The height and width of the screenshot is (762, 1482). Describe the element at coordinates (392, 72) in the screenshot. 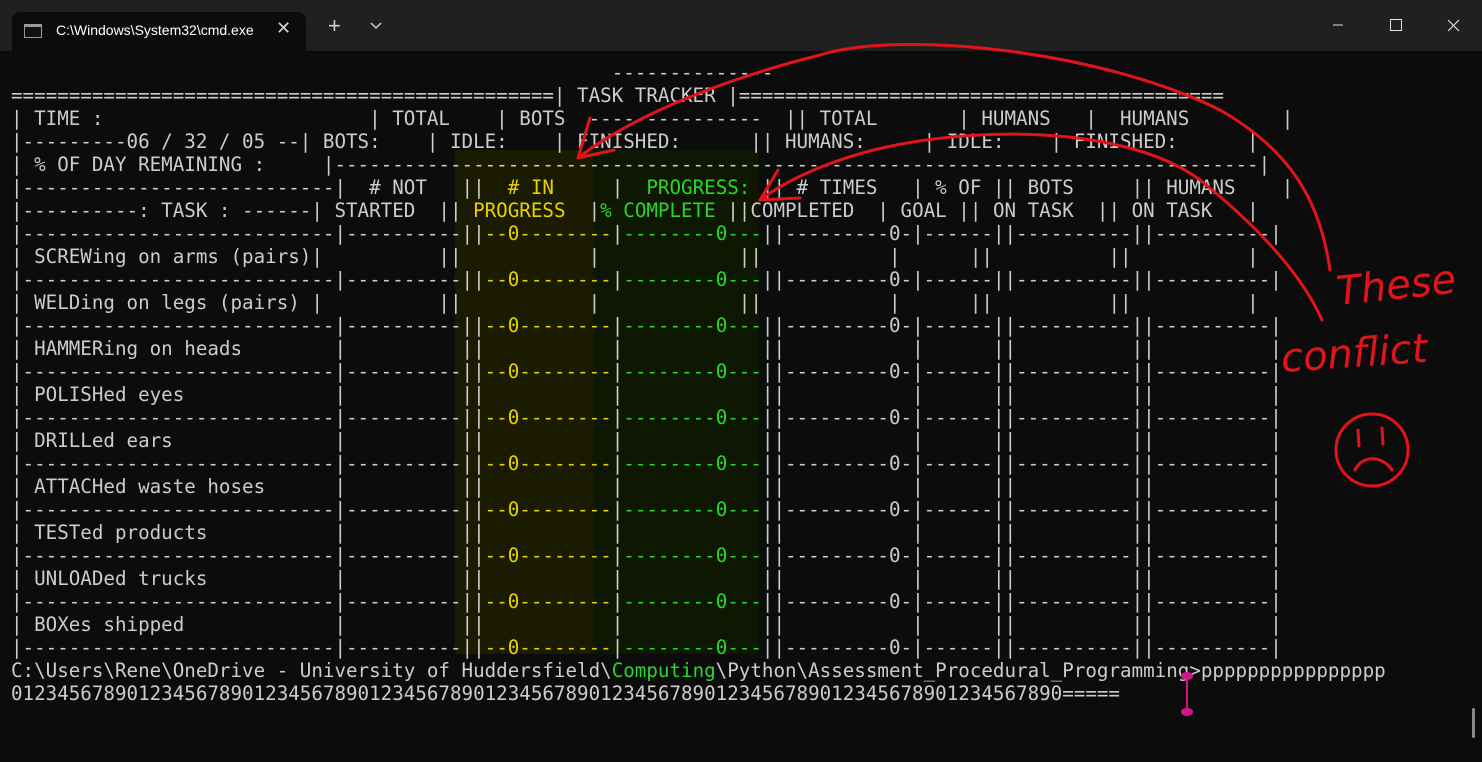

I see `terminal-segment: --------------` at that location.